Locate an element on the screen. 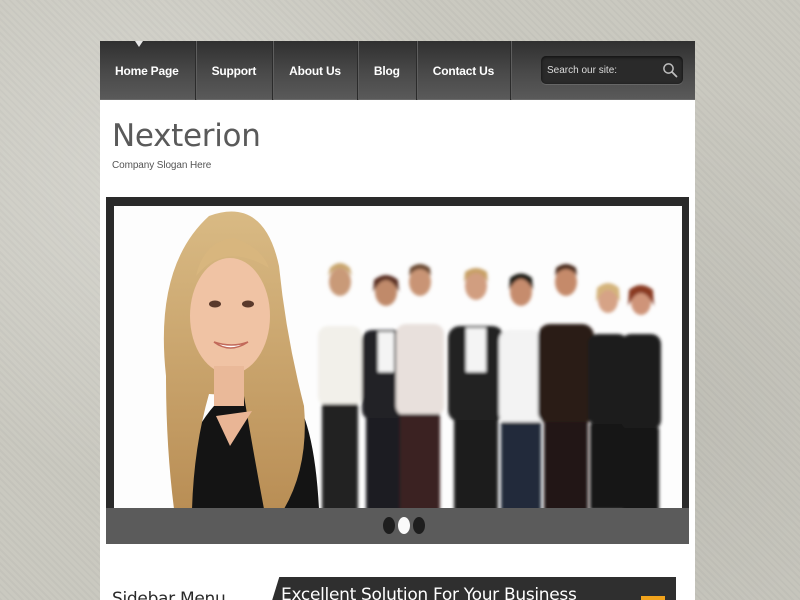  nav-item-label: Support is located at coordinates (234, 71).